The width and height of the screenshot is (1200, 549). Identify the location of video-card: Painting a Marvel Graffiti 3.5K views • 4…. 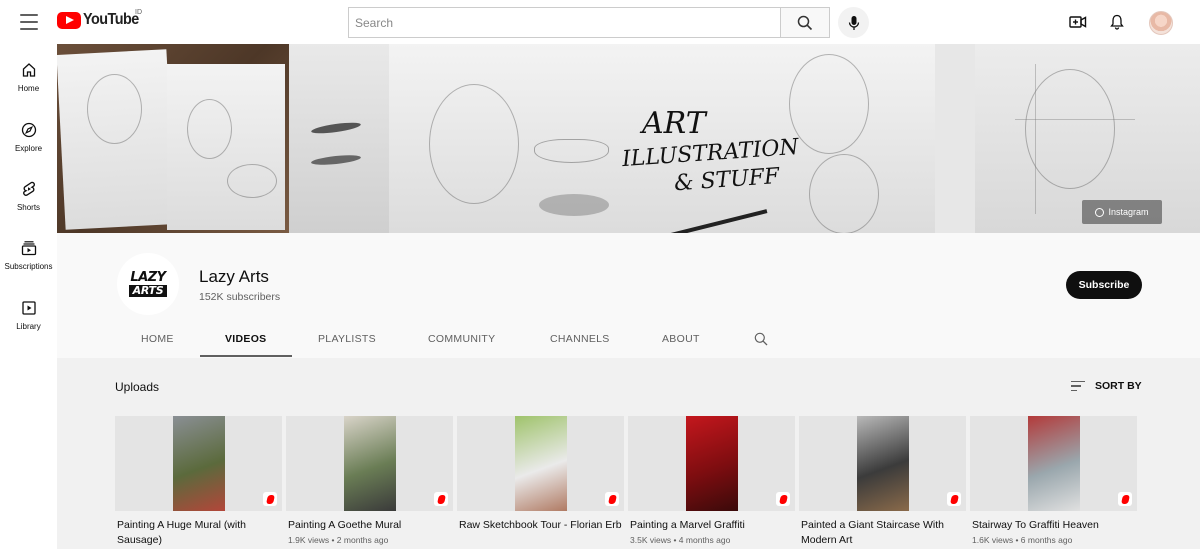
(711, 480).